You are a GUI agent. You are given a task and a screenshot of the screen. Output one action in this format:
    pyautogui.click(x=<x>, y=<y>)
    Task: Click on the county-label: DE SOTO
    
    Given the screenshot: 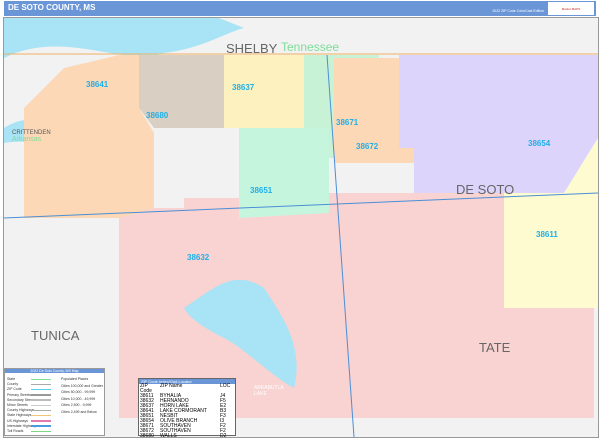 What is the action you would take?
    pyautogui.click(x=485, y=189)
    